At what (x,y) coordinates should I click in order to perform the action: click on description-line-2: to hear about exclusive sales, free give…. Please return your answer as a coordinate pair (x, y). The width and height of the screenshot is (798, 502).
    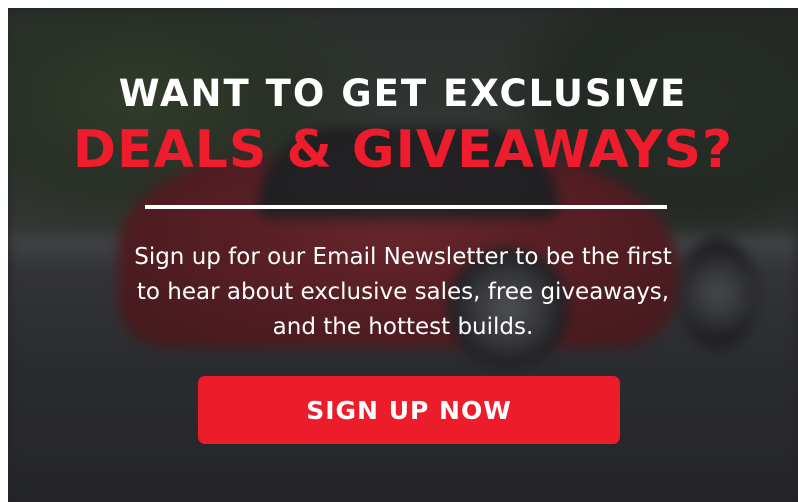
    Looking at the image, I should click on (403, 292).